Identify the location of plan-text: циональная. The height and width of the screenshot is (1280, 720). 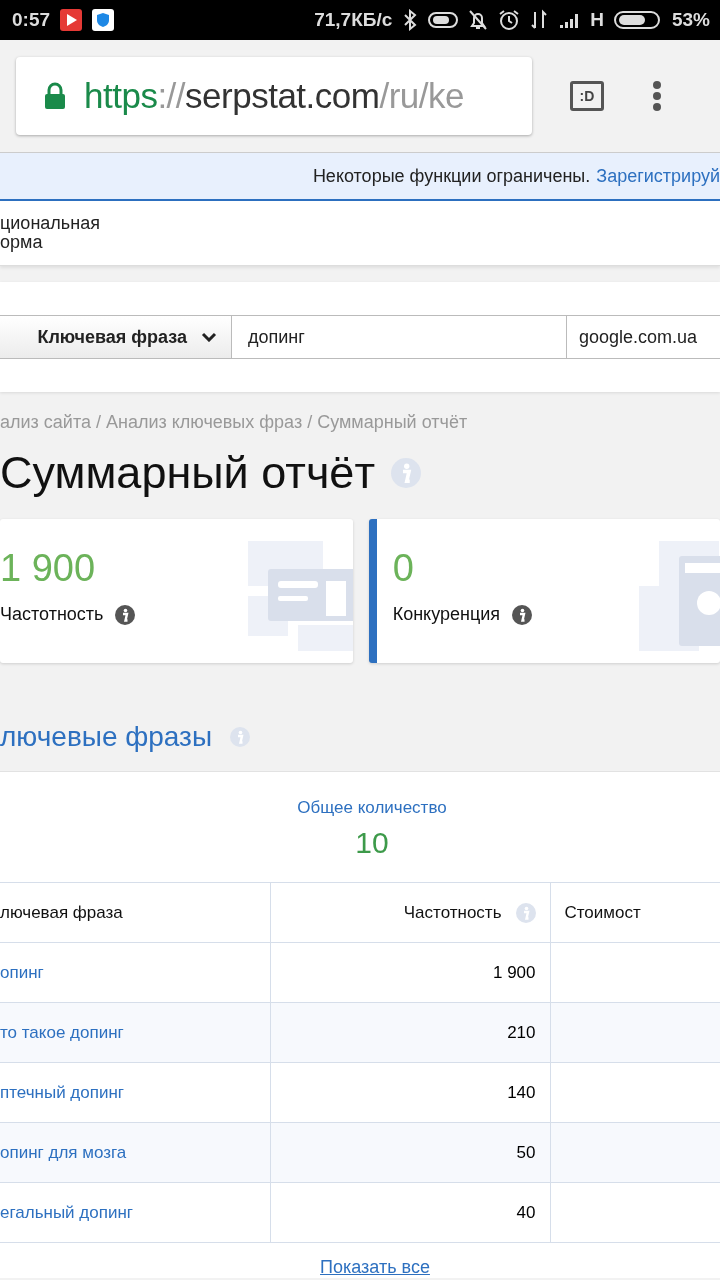
(50, 223).